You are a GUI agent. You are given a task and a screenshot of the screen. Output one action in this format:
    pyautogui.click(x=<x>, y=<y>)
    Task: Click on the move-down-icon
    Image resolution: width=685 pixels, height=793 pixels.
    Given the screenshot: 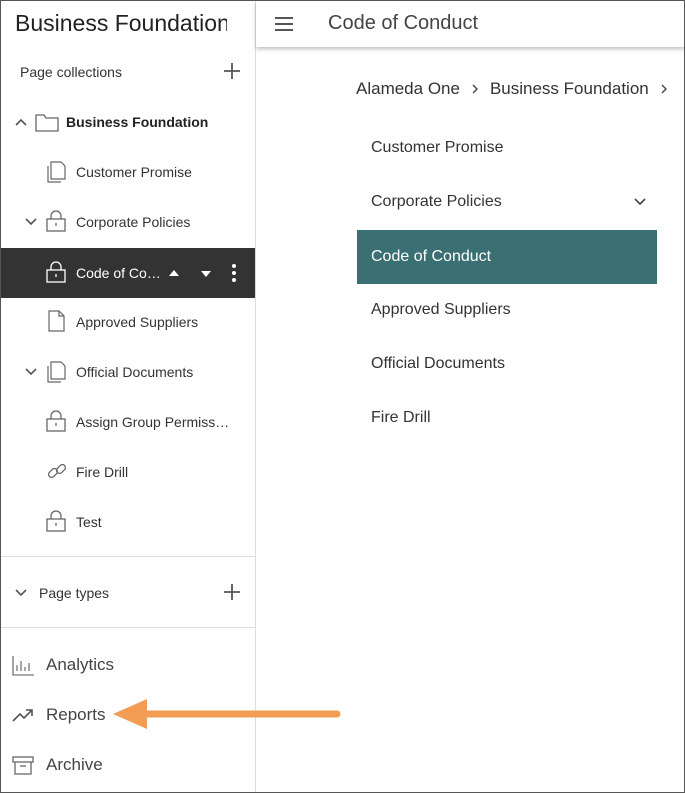 What is the action you would take?
    pyautogui.click(x=206, y=274)
    